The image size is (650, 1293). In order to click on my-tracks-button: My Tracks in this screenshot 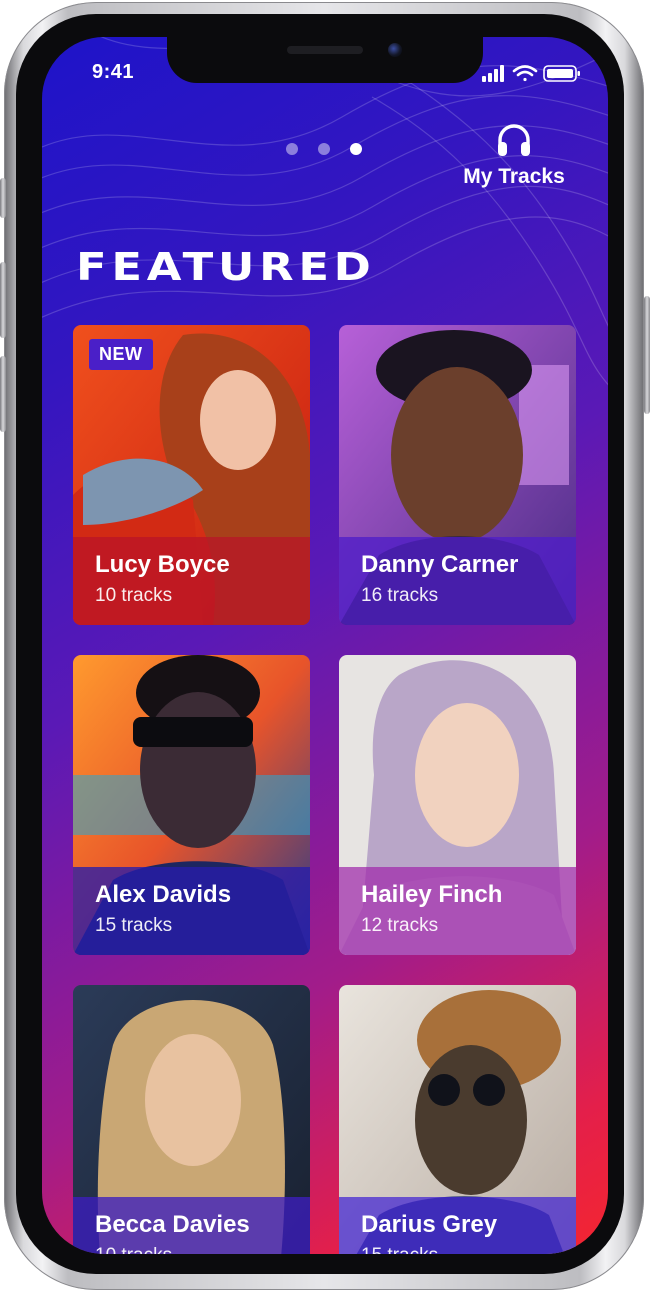, I will do `click(514, 161)`.